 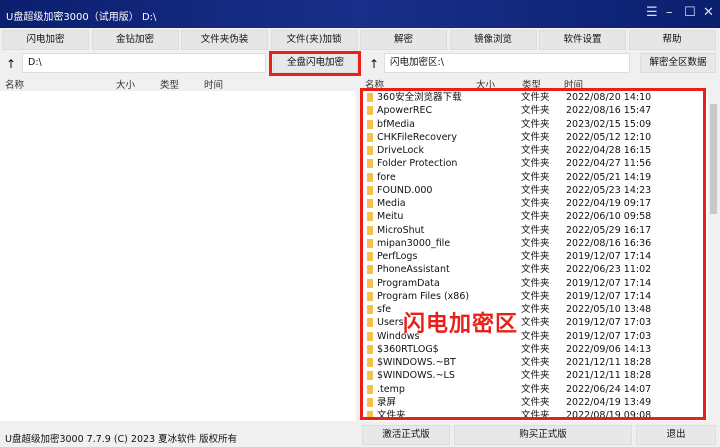 I want to click on right-path-input: 闪电加密区:\, so click(x=507, y=63).